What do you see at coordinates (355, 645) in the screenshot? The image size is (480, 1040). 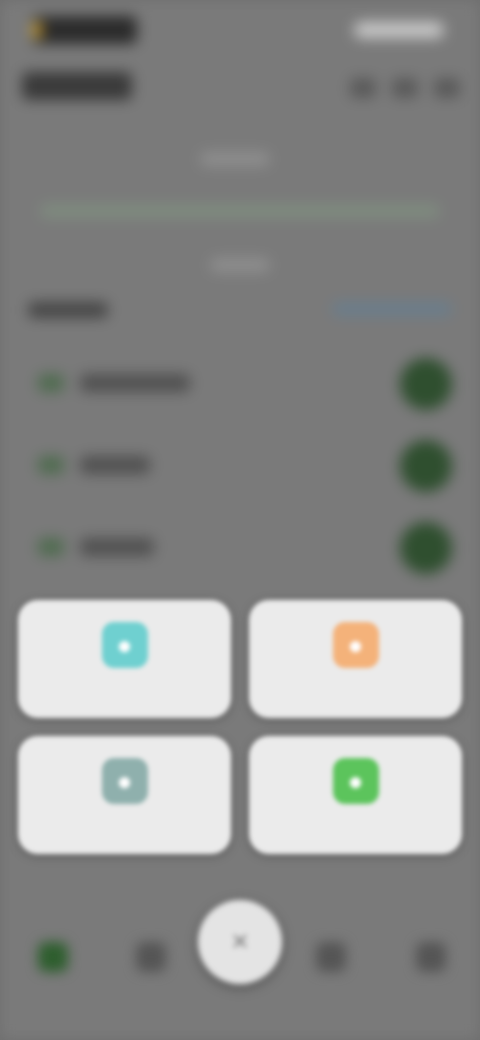 I see `orange-action-icon: ●` at bounding box center [355, 645].